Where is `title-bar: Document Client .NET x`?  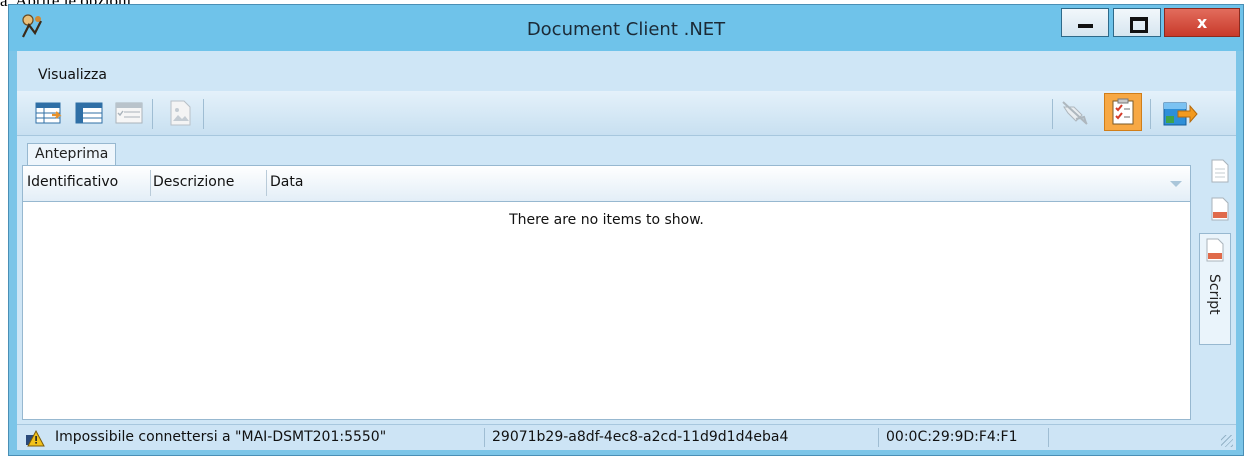
title-bar: Document Client .NET x is located at coordinates (626, 28).